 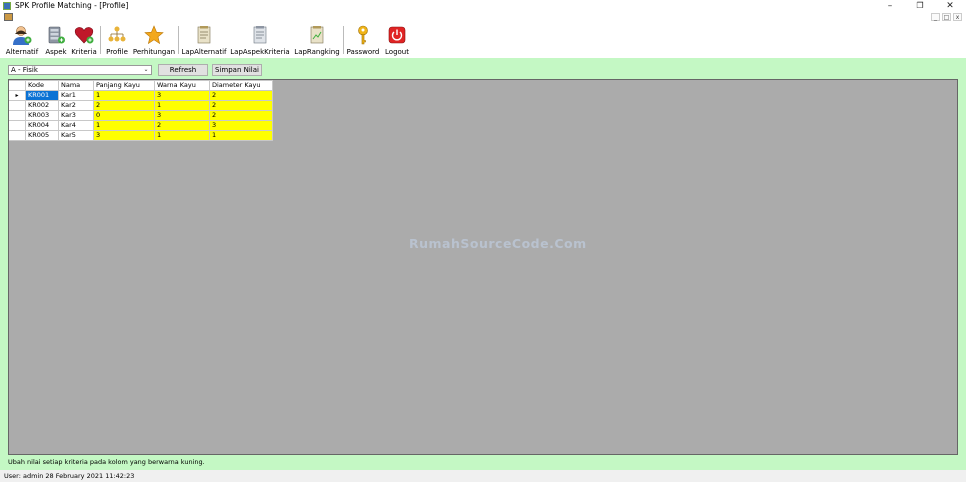 What do you see at coordinates (124, 85) in the screenshot?
I see `column-header: Panjang Kayu` at bounding box center [124, 85].